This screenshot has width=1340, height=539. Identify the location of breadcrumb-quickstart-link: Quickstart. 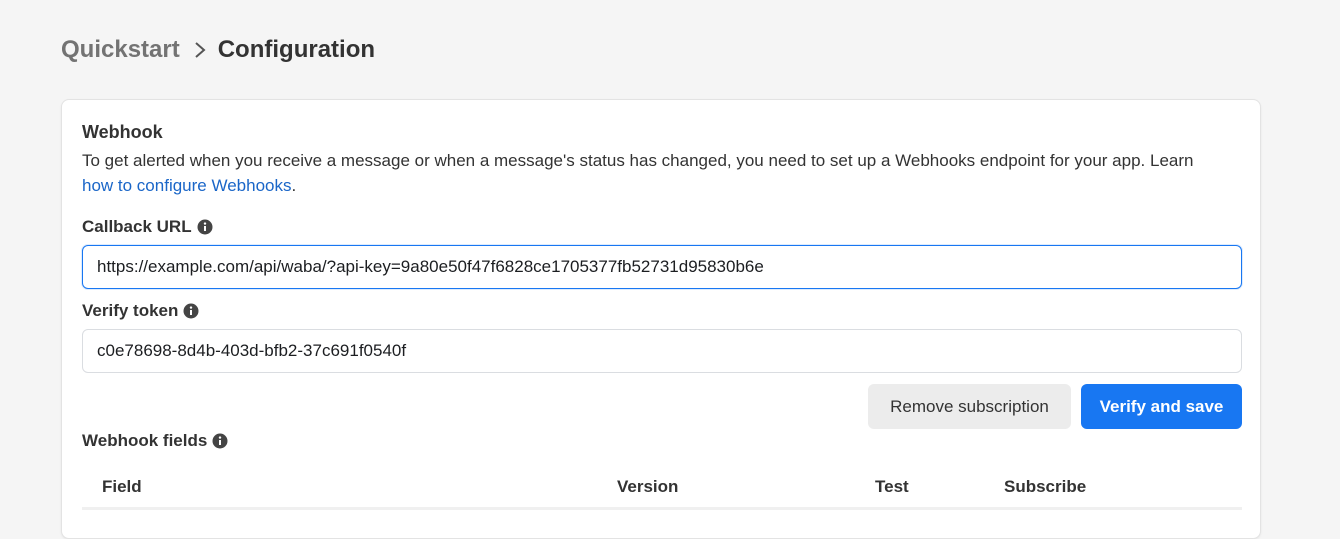
(120, 50).